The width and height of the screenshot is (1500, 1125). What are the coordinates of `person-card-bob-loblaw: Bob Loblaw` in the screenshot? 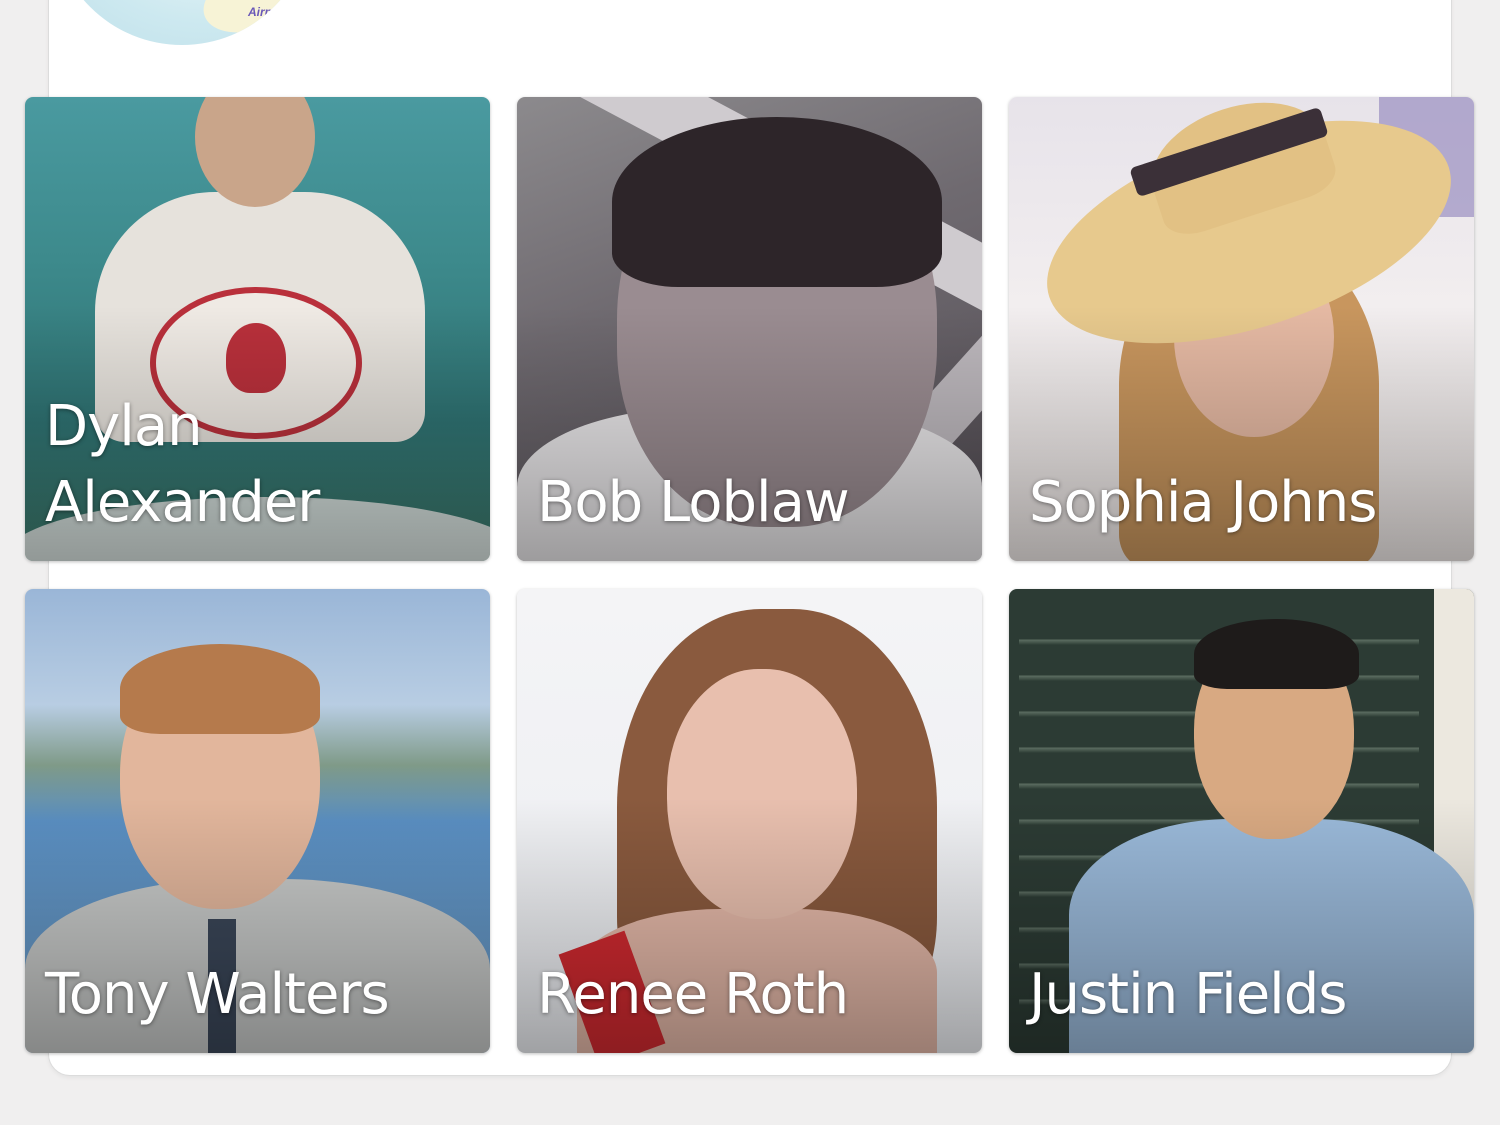 It's located at (749, 329).